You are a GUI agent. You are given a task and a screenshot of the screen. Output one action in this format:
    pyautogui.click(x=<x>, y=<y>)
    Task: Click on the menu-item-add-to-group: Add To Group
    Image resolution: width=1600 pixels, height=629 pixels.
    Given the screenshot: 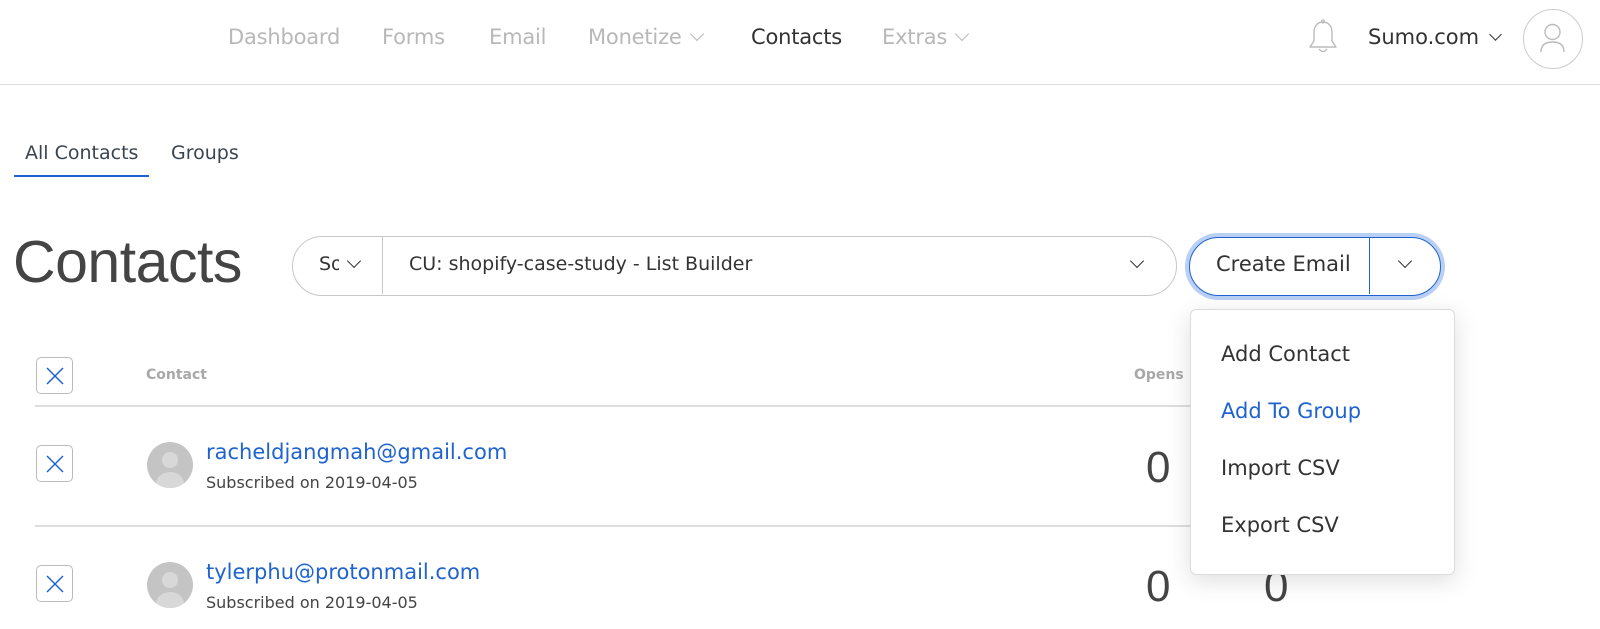 What is the action you would take?
    pyautogui.click(x=1291, y=411)
    